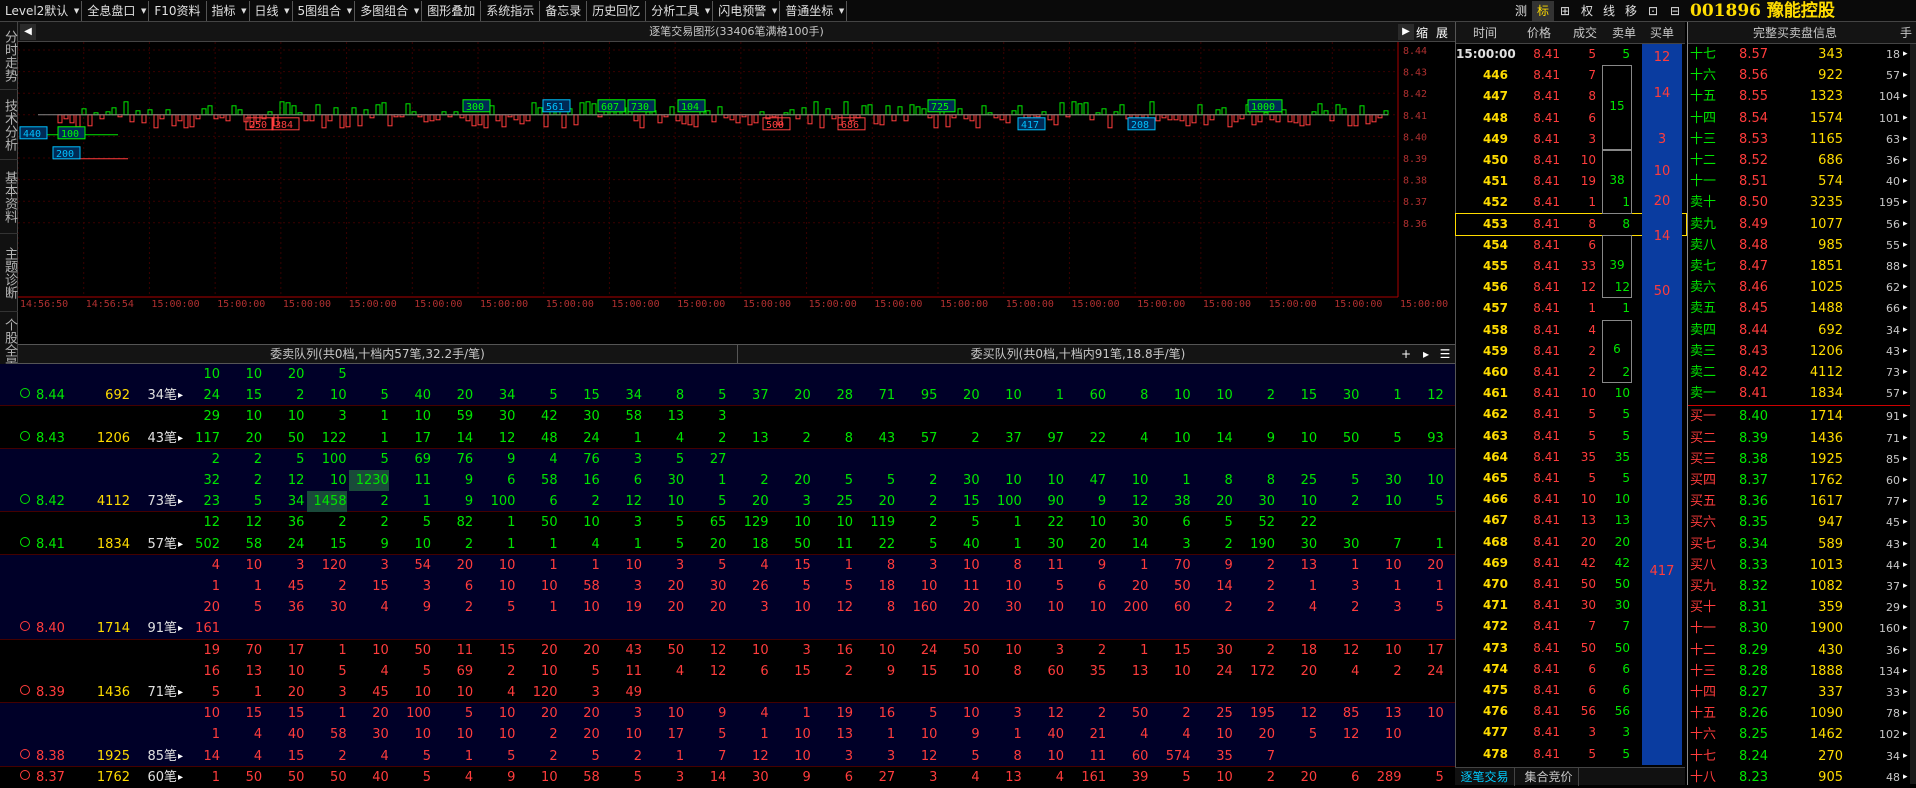  What do you see at coordinates (1802, 160) in the screenshot?
I see `orderbook-row: 十二 8.52 686 36 ▸` at bounding box center [1802, 160].